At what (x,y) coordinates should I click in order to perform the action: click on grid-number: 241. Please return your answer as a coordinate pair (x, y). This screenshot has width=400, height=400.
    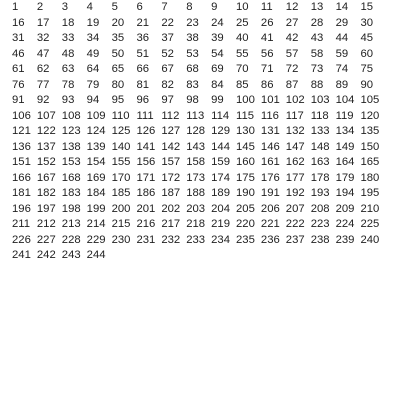
    Looking at the image, I should click on (21, 255).